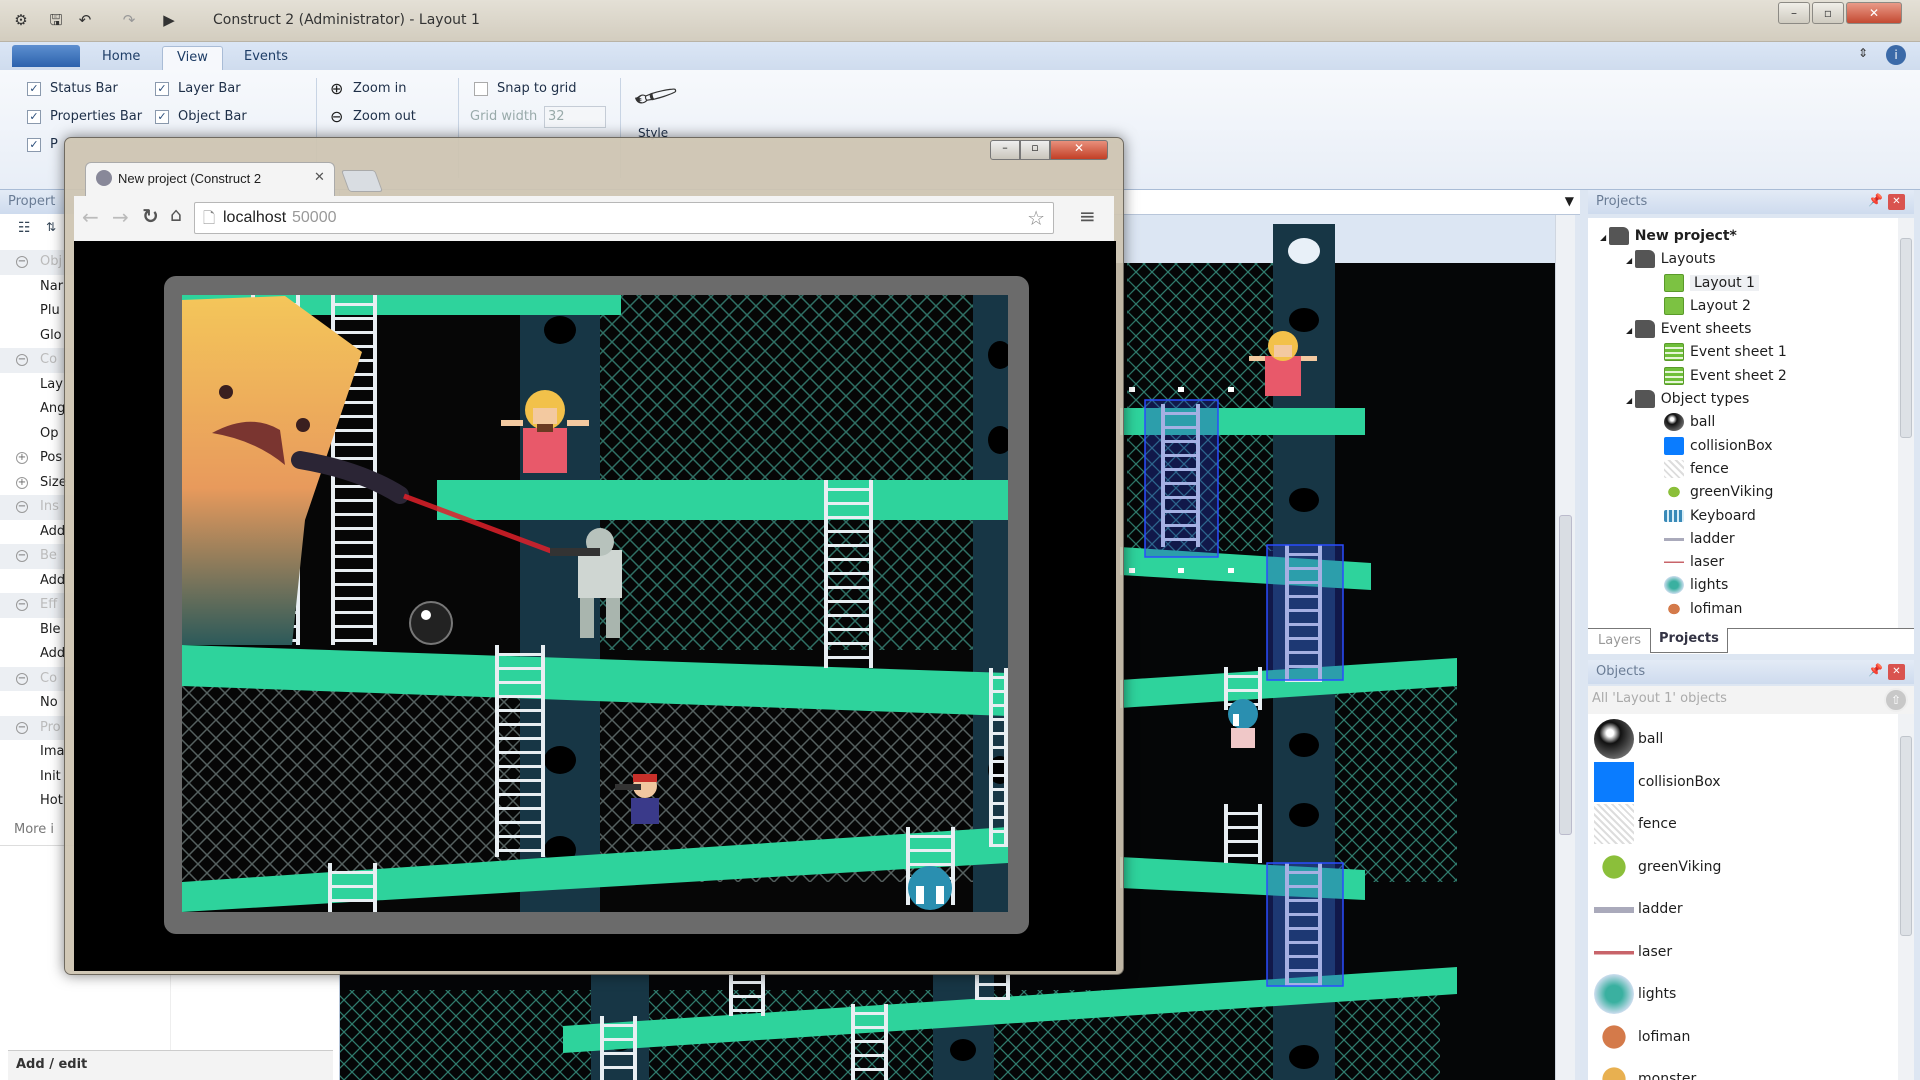  What do you see at coordinates (56, 20) in the screenshot?
I see `save-icon: 🖫` at bounding box center [56, 20].